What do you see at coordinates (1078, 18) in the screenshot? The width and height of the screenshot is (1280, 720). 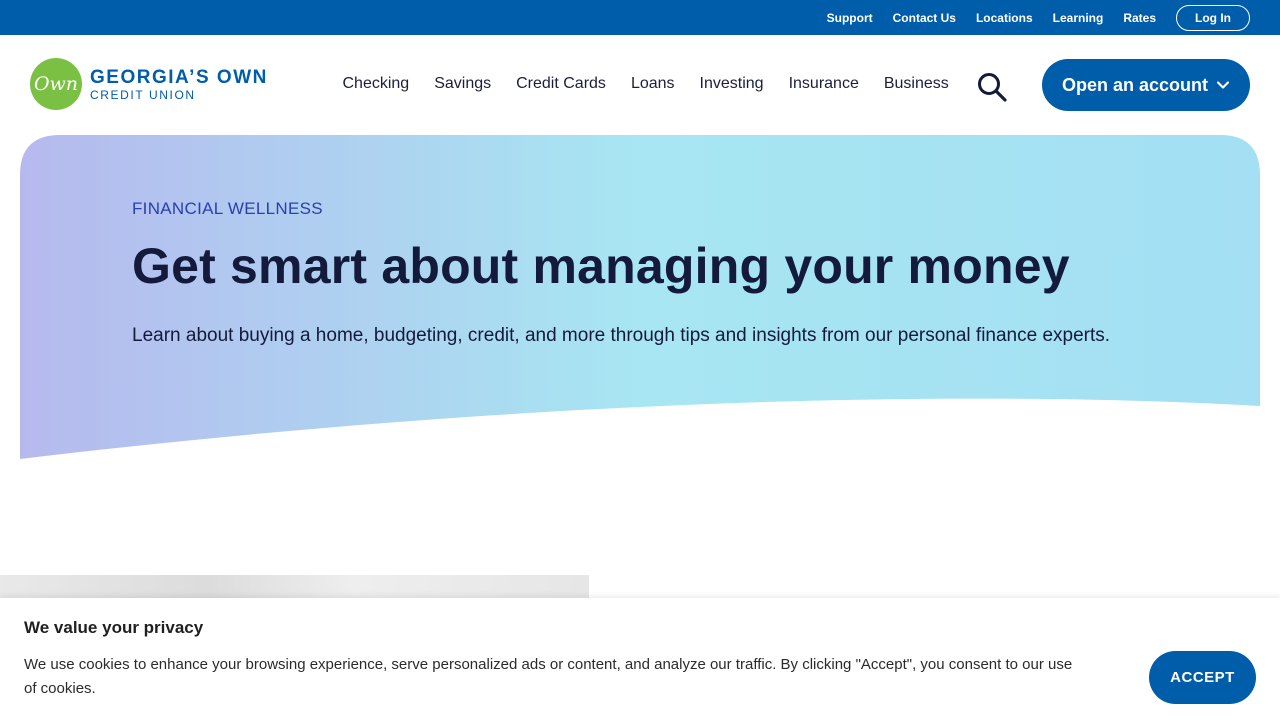 I see `utility-link-learning: Learning` at bounding box center [1078, 18].